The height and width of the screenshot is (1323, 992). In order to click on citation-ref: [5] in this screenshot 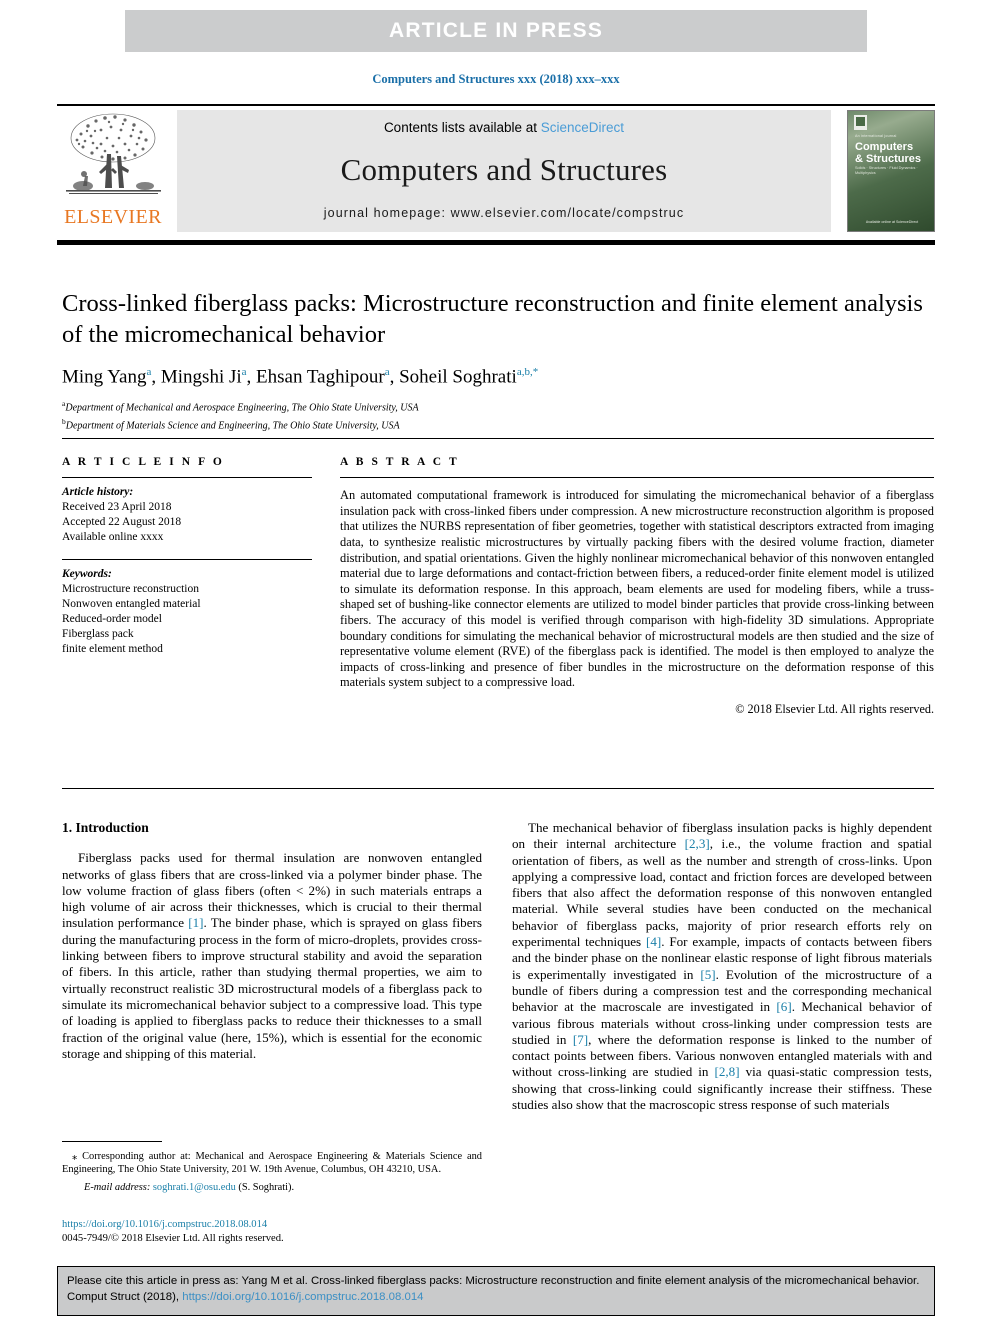, I will do `click(707, 974)`.